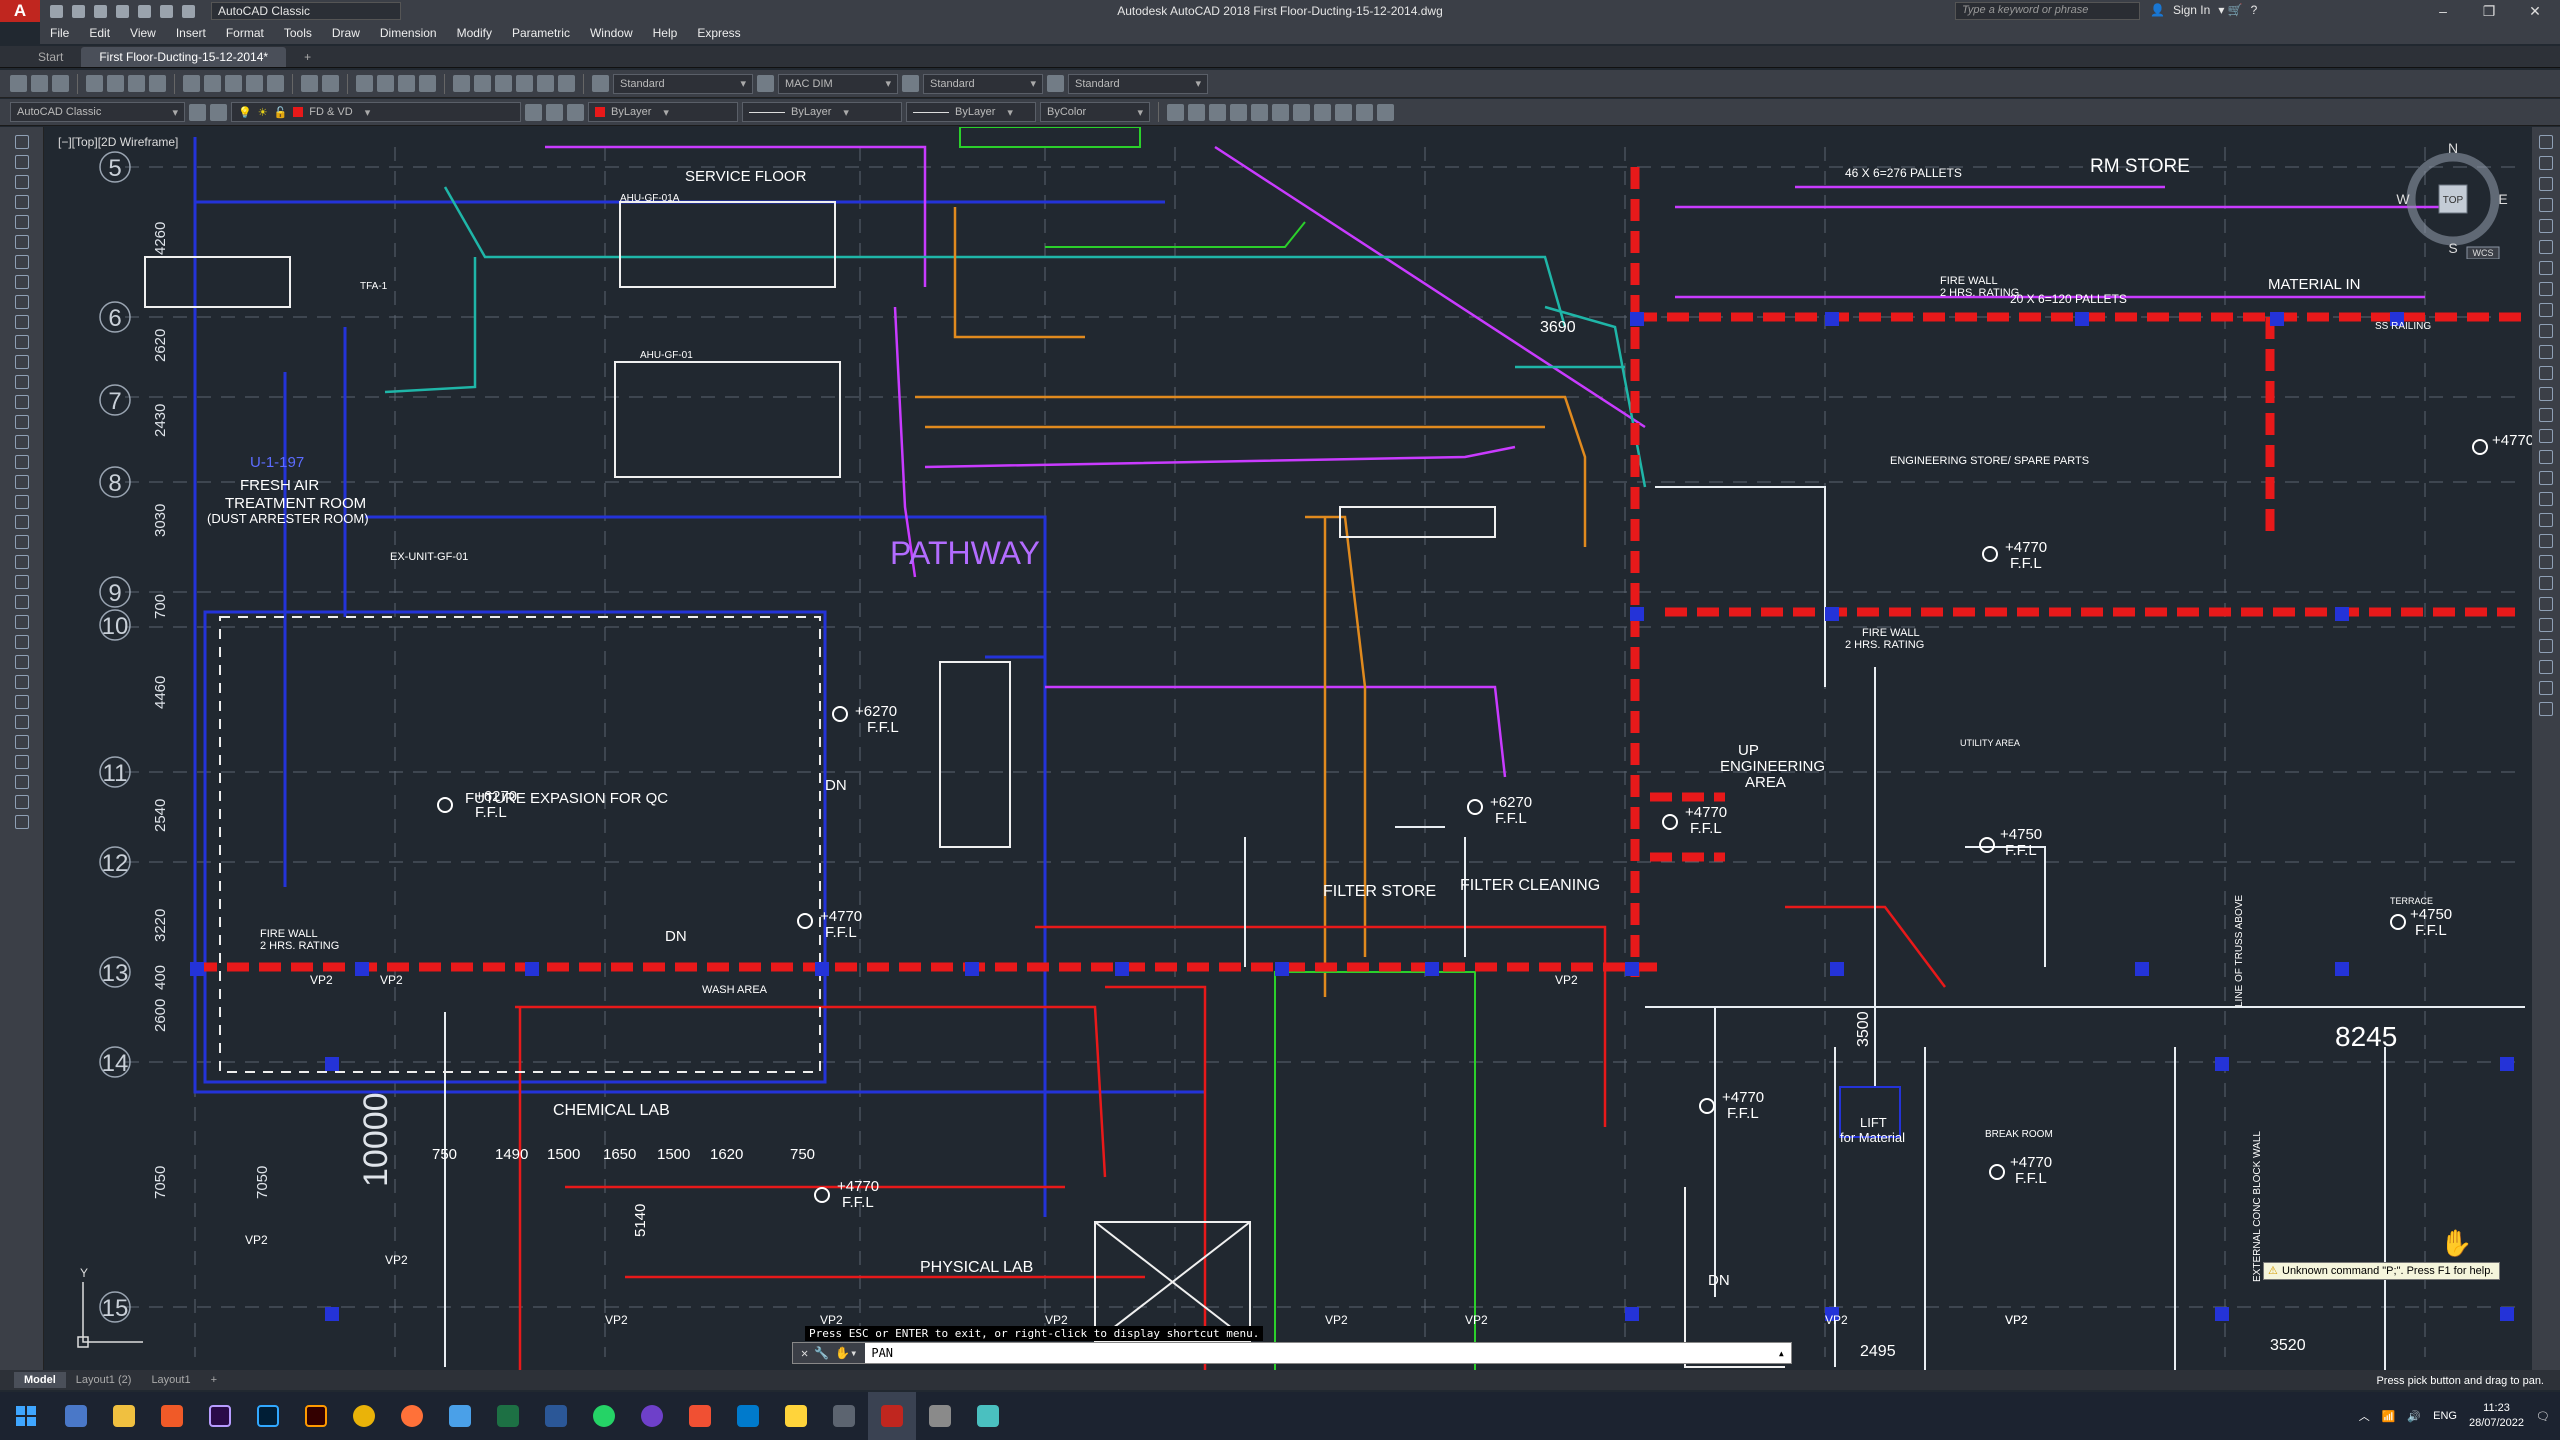 The width and height of the screenshot is (2560, 1440). What do you see at coordinates (21, 602) in the screenshot?
I see `array-icon` at bounding box center [21, 602].